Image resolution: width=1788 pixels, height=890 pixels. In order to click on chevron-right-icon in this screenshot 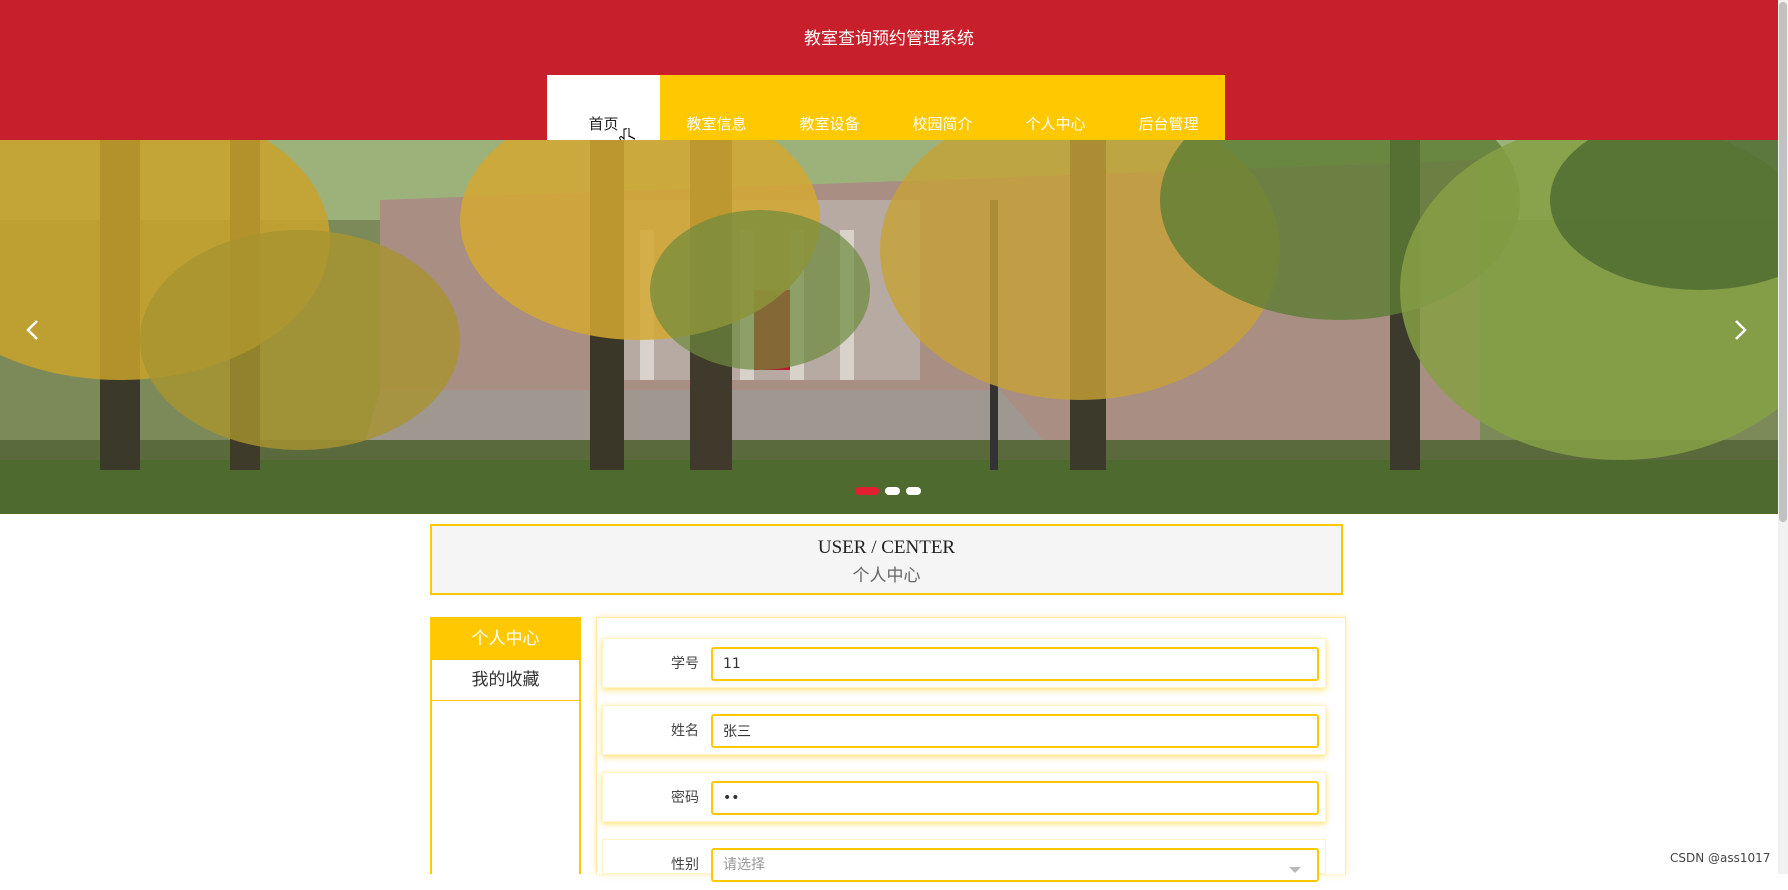, I will do `click(1741, 330)`.